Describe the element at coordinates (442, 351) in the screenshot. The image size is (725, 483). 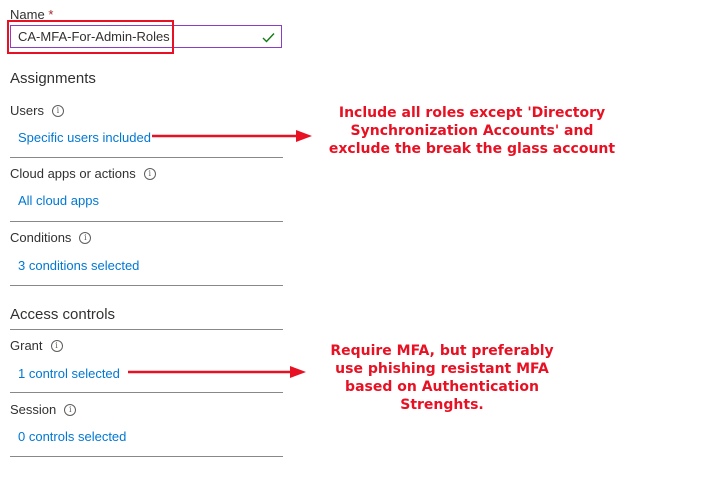
I see `annotation-line: Require MFA, but preferably` at that location.